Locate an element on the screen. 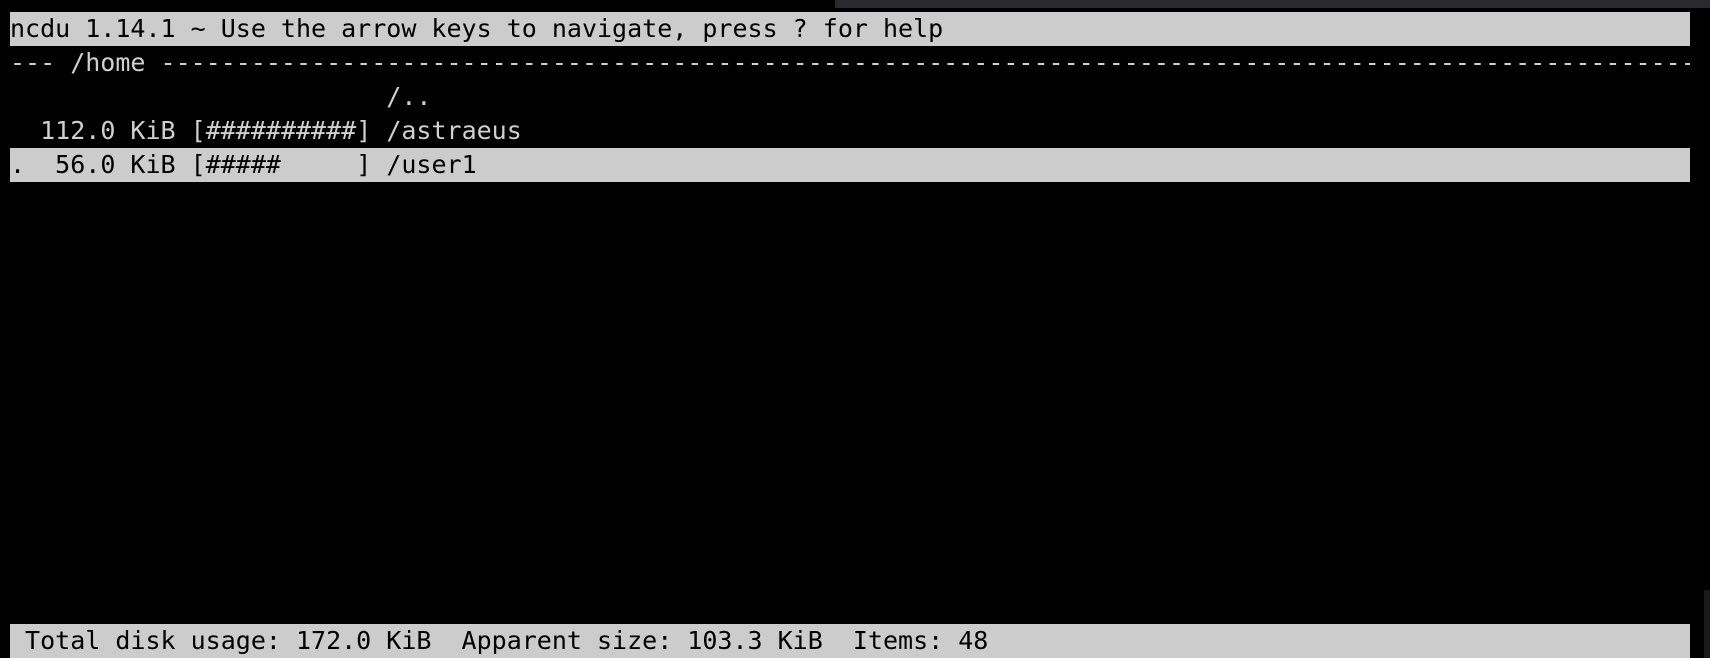 This screenshot has width=1710, height=658. window-top-strip is located at coordinates (1272, 4).